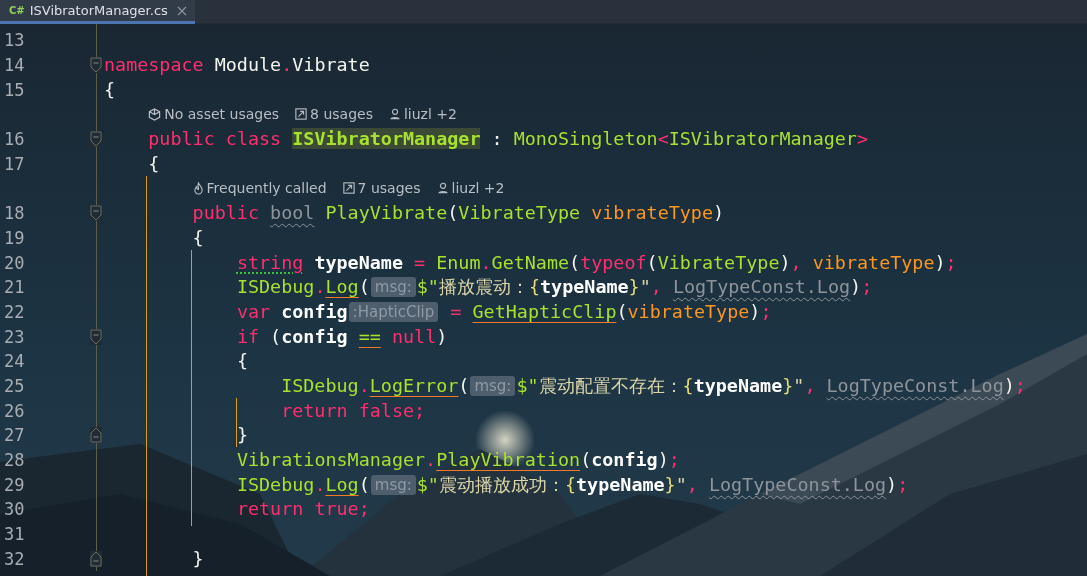 Image resolution: width=1087 pixels, height=576 pixels. What do you see at coordinates (14, 287) in the screenshot?
I see `line-number: 21` at bounding box center [14, 287].